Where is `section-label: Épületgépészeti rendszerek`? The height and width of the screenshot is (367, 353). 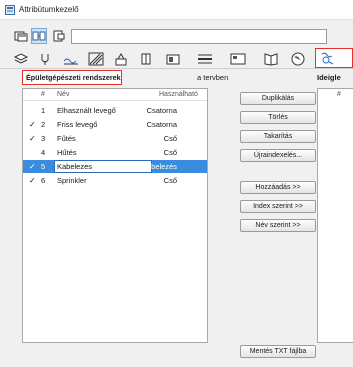
section-label: Épületgépészeti rendszerek is located at coordinates (72, 77).